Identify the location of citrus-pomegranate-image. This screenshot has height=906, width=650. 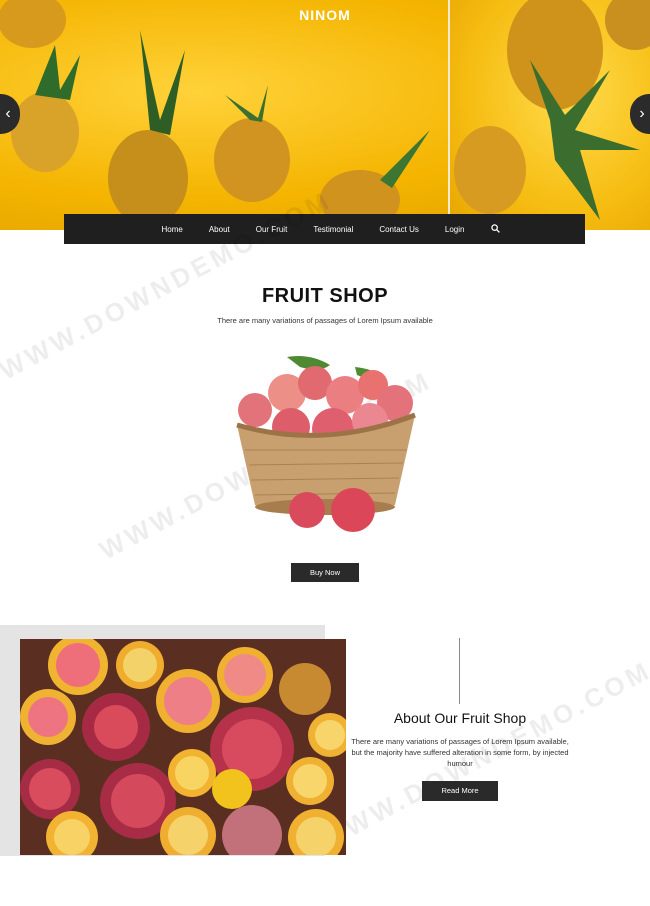
(183, 747).